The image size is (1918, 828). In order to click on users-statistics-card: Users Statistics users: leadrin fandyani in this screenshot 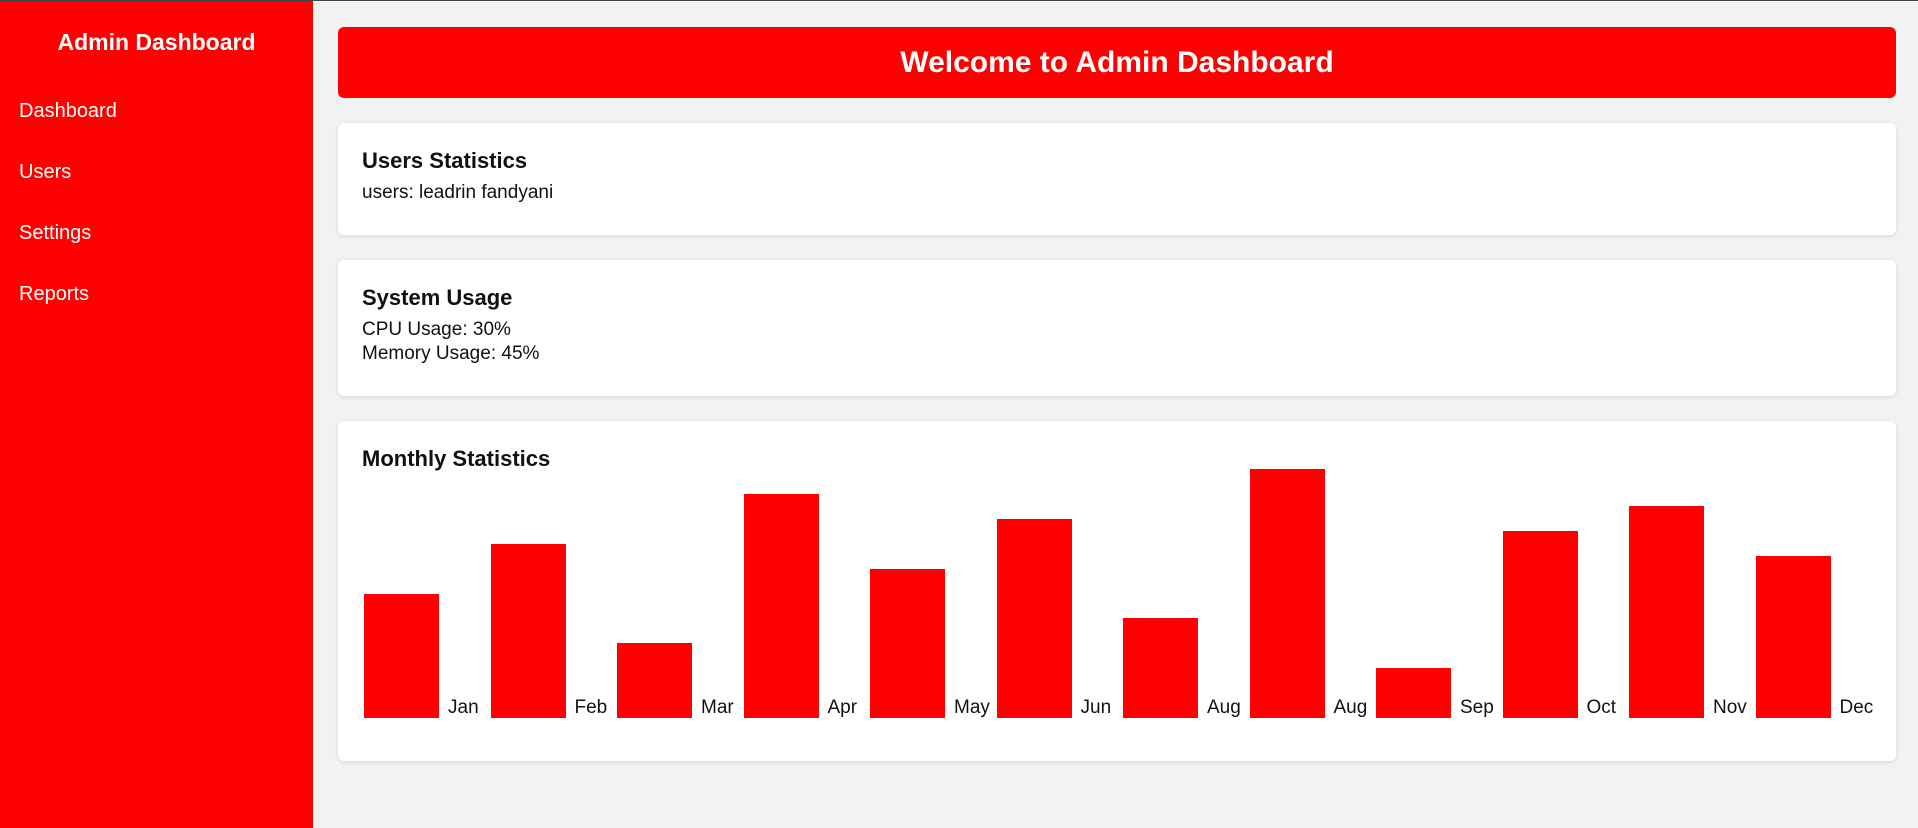, I will do `click(1117, 179)`.